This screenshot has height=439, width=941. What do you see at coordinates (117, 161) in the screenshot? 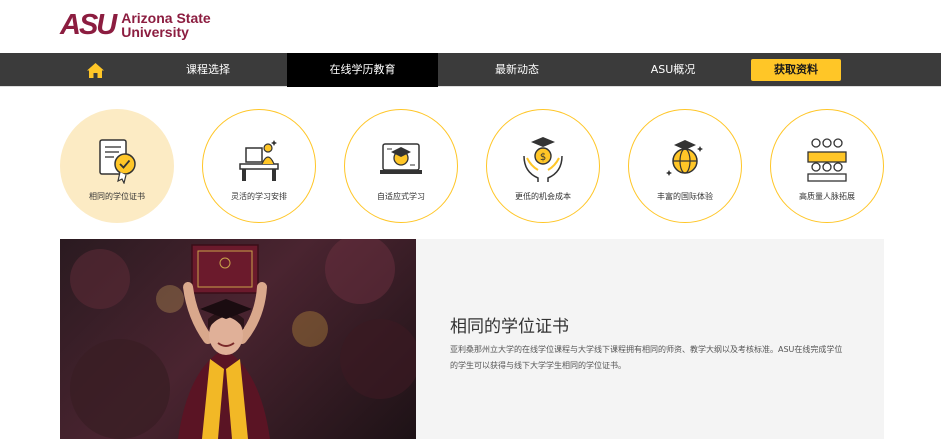
I see `certificate-icon` at bounding box center [117, 161].